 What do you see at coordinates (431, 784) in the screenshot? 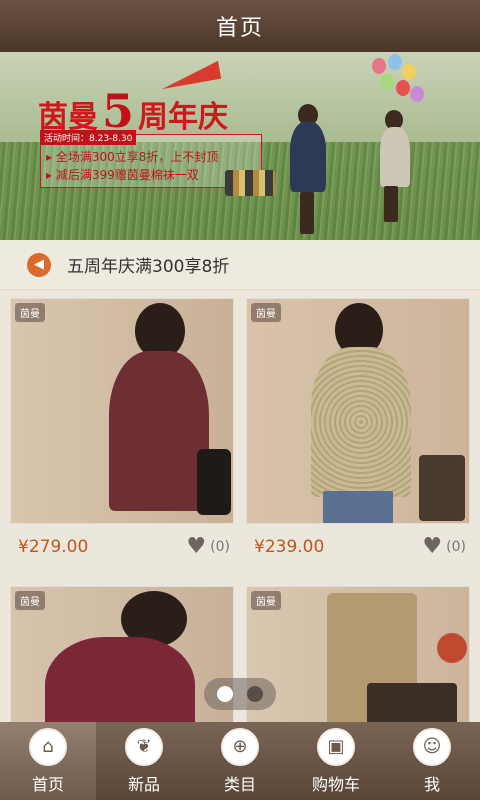
I see `tab-label: 我` at bounding box center [431, 784].